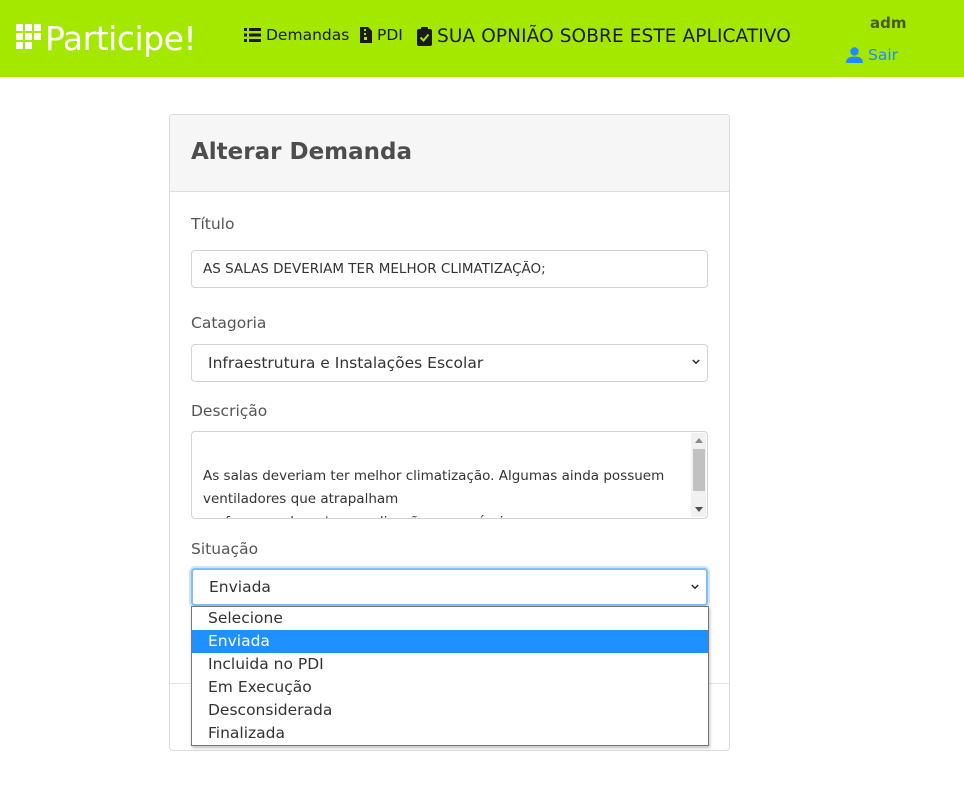 Image resolution: width=964 pixels, height=812 pixels. What do you see at coordinates (449, 269) in the screenshot?
I see `titulo-input` at bounding box center [449, 269].